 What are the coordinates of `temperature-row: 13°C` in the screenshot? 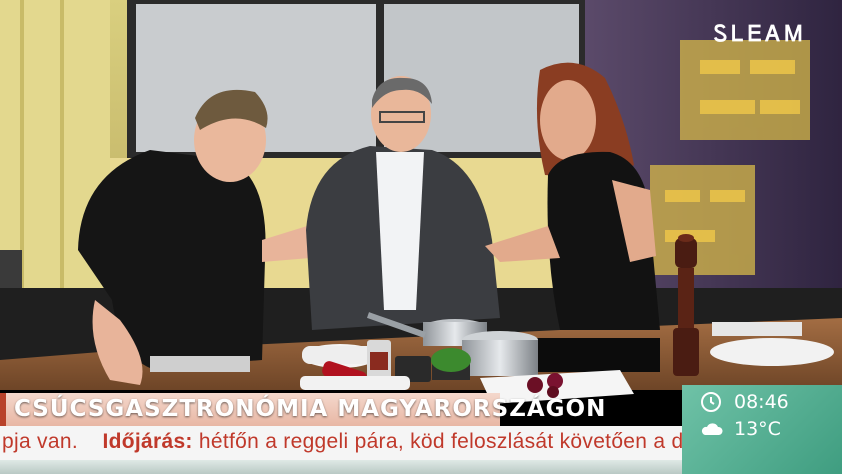 It's located at (740, 429).